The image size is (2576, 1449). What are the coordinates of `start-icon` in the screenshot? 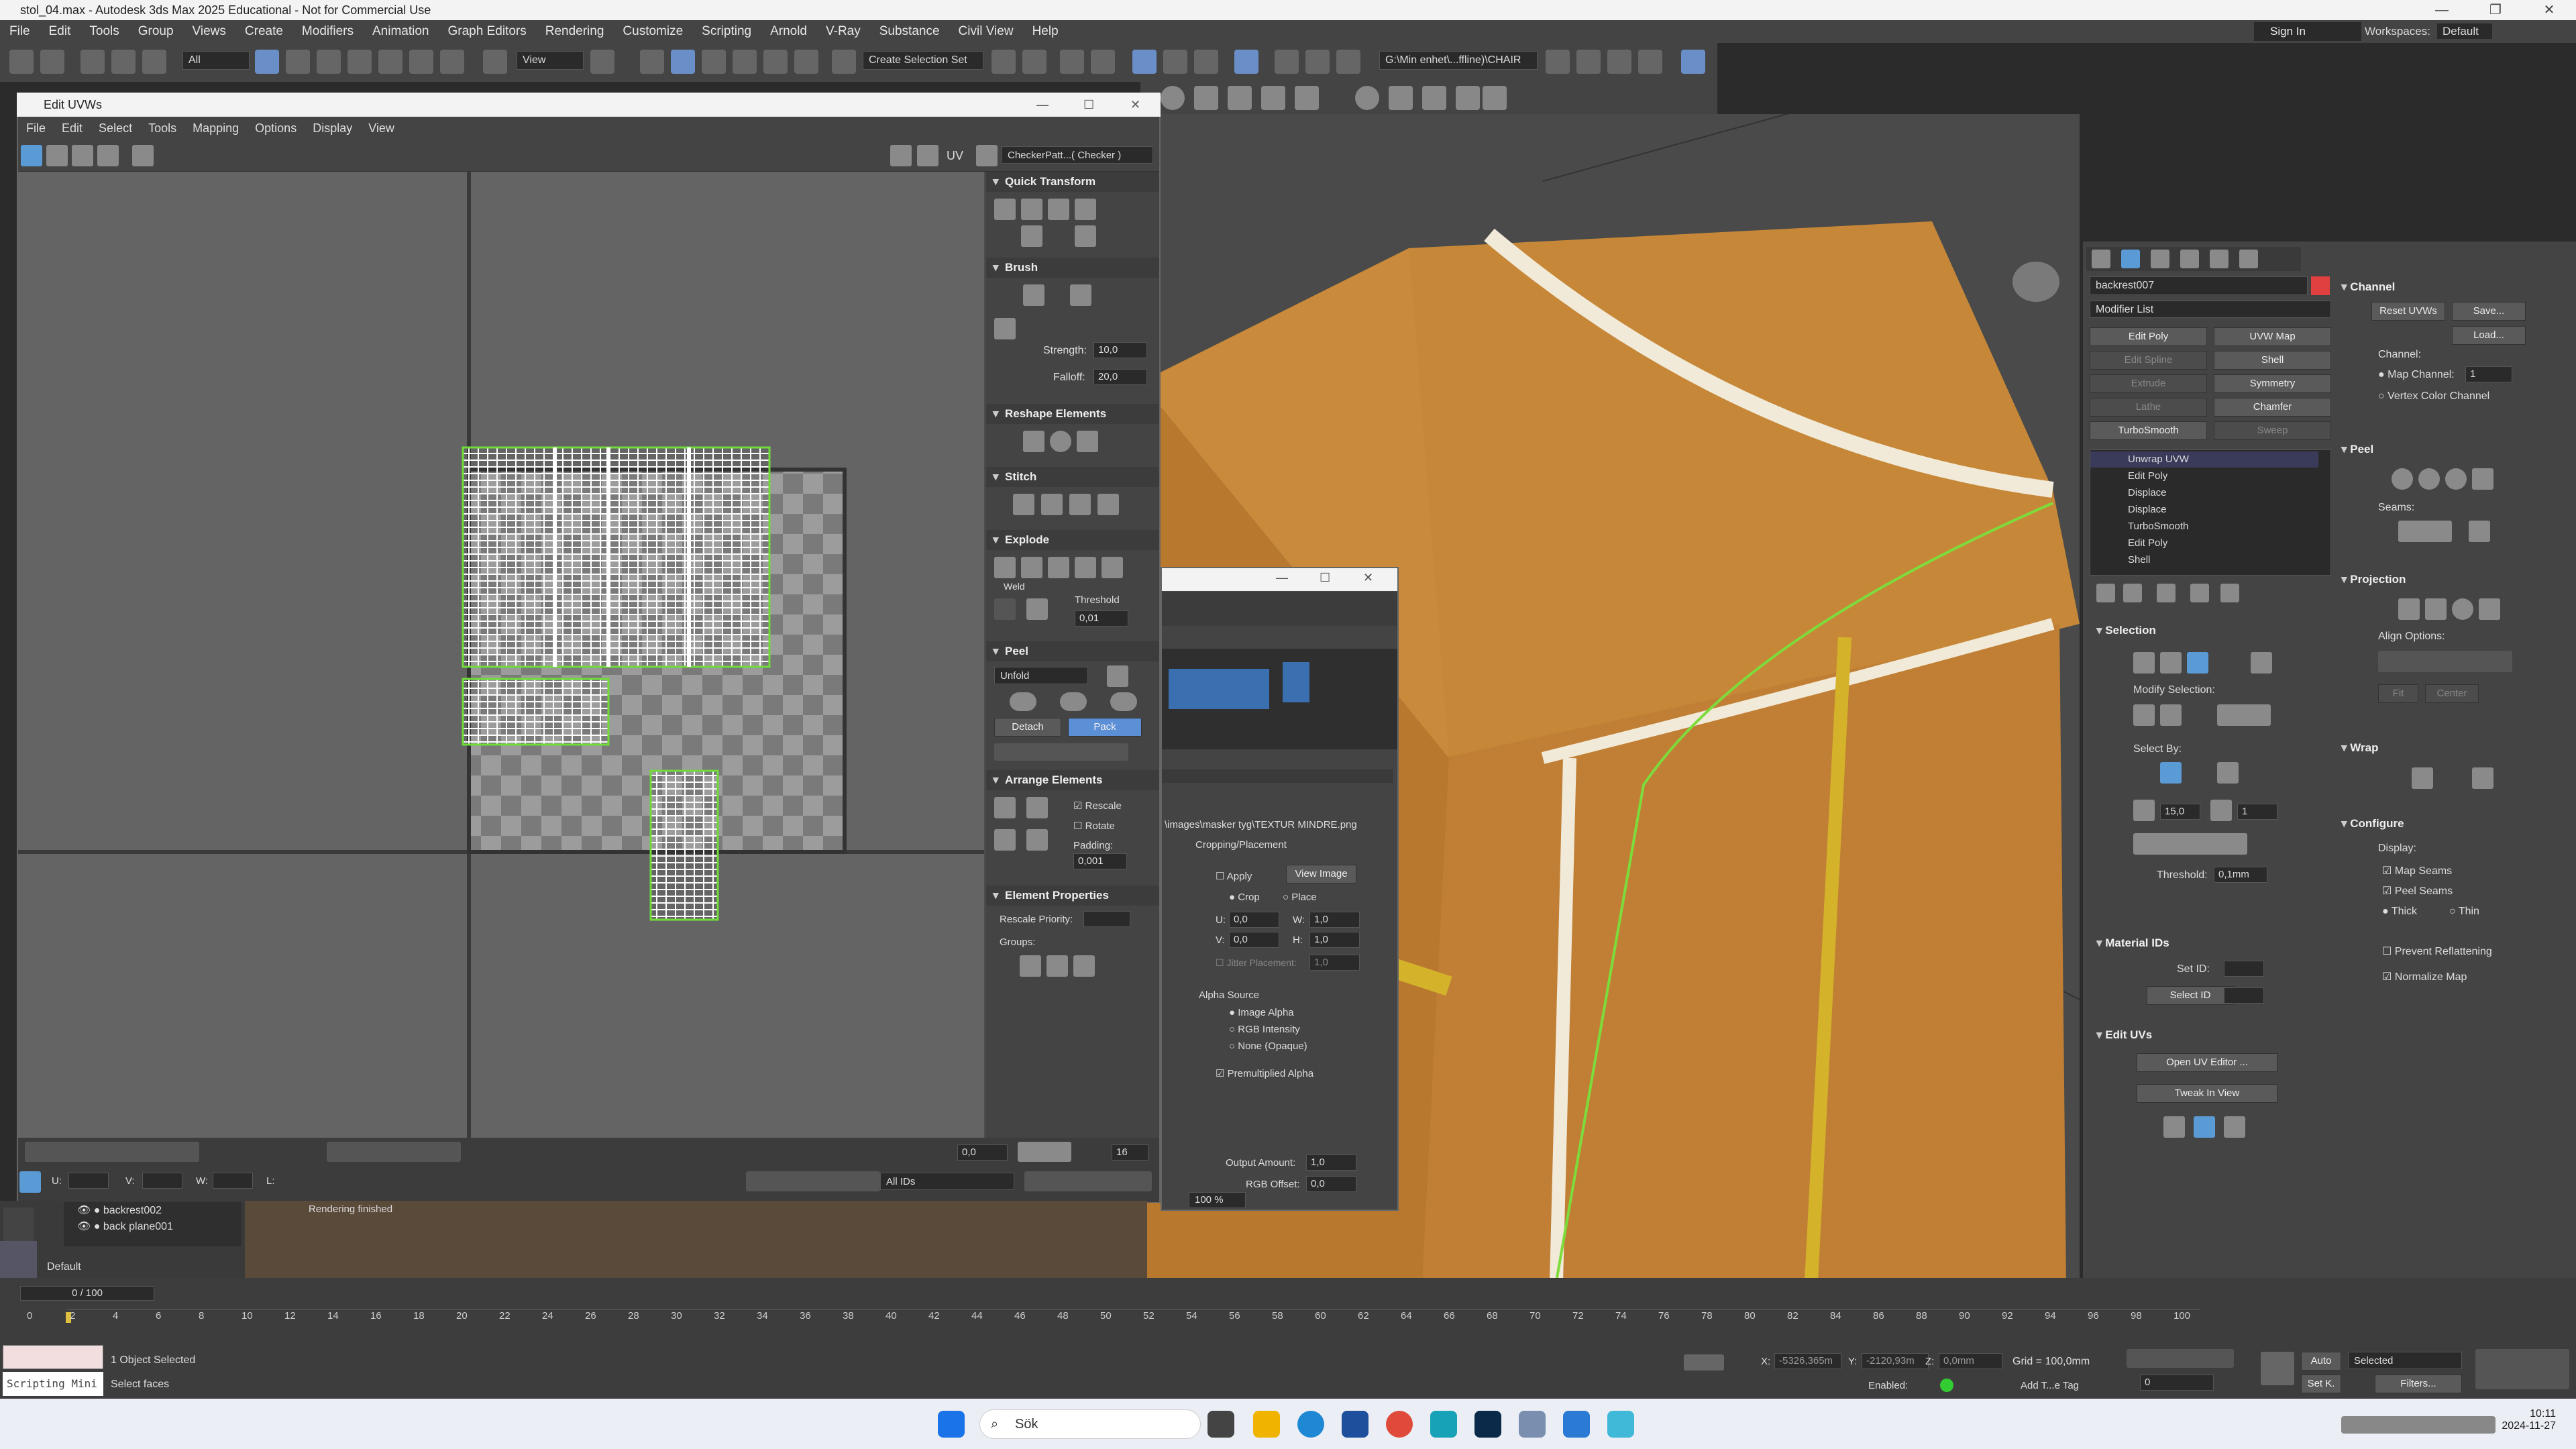 It's located at (951, 1424).